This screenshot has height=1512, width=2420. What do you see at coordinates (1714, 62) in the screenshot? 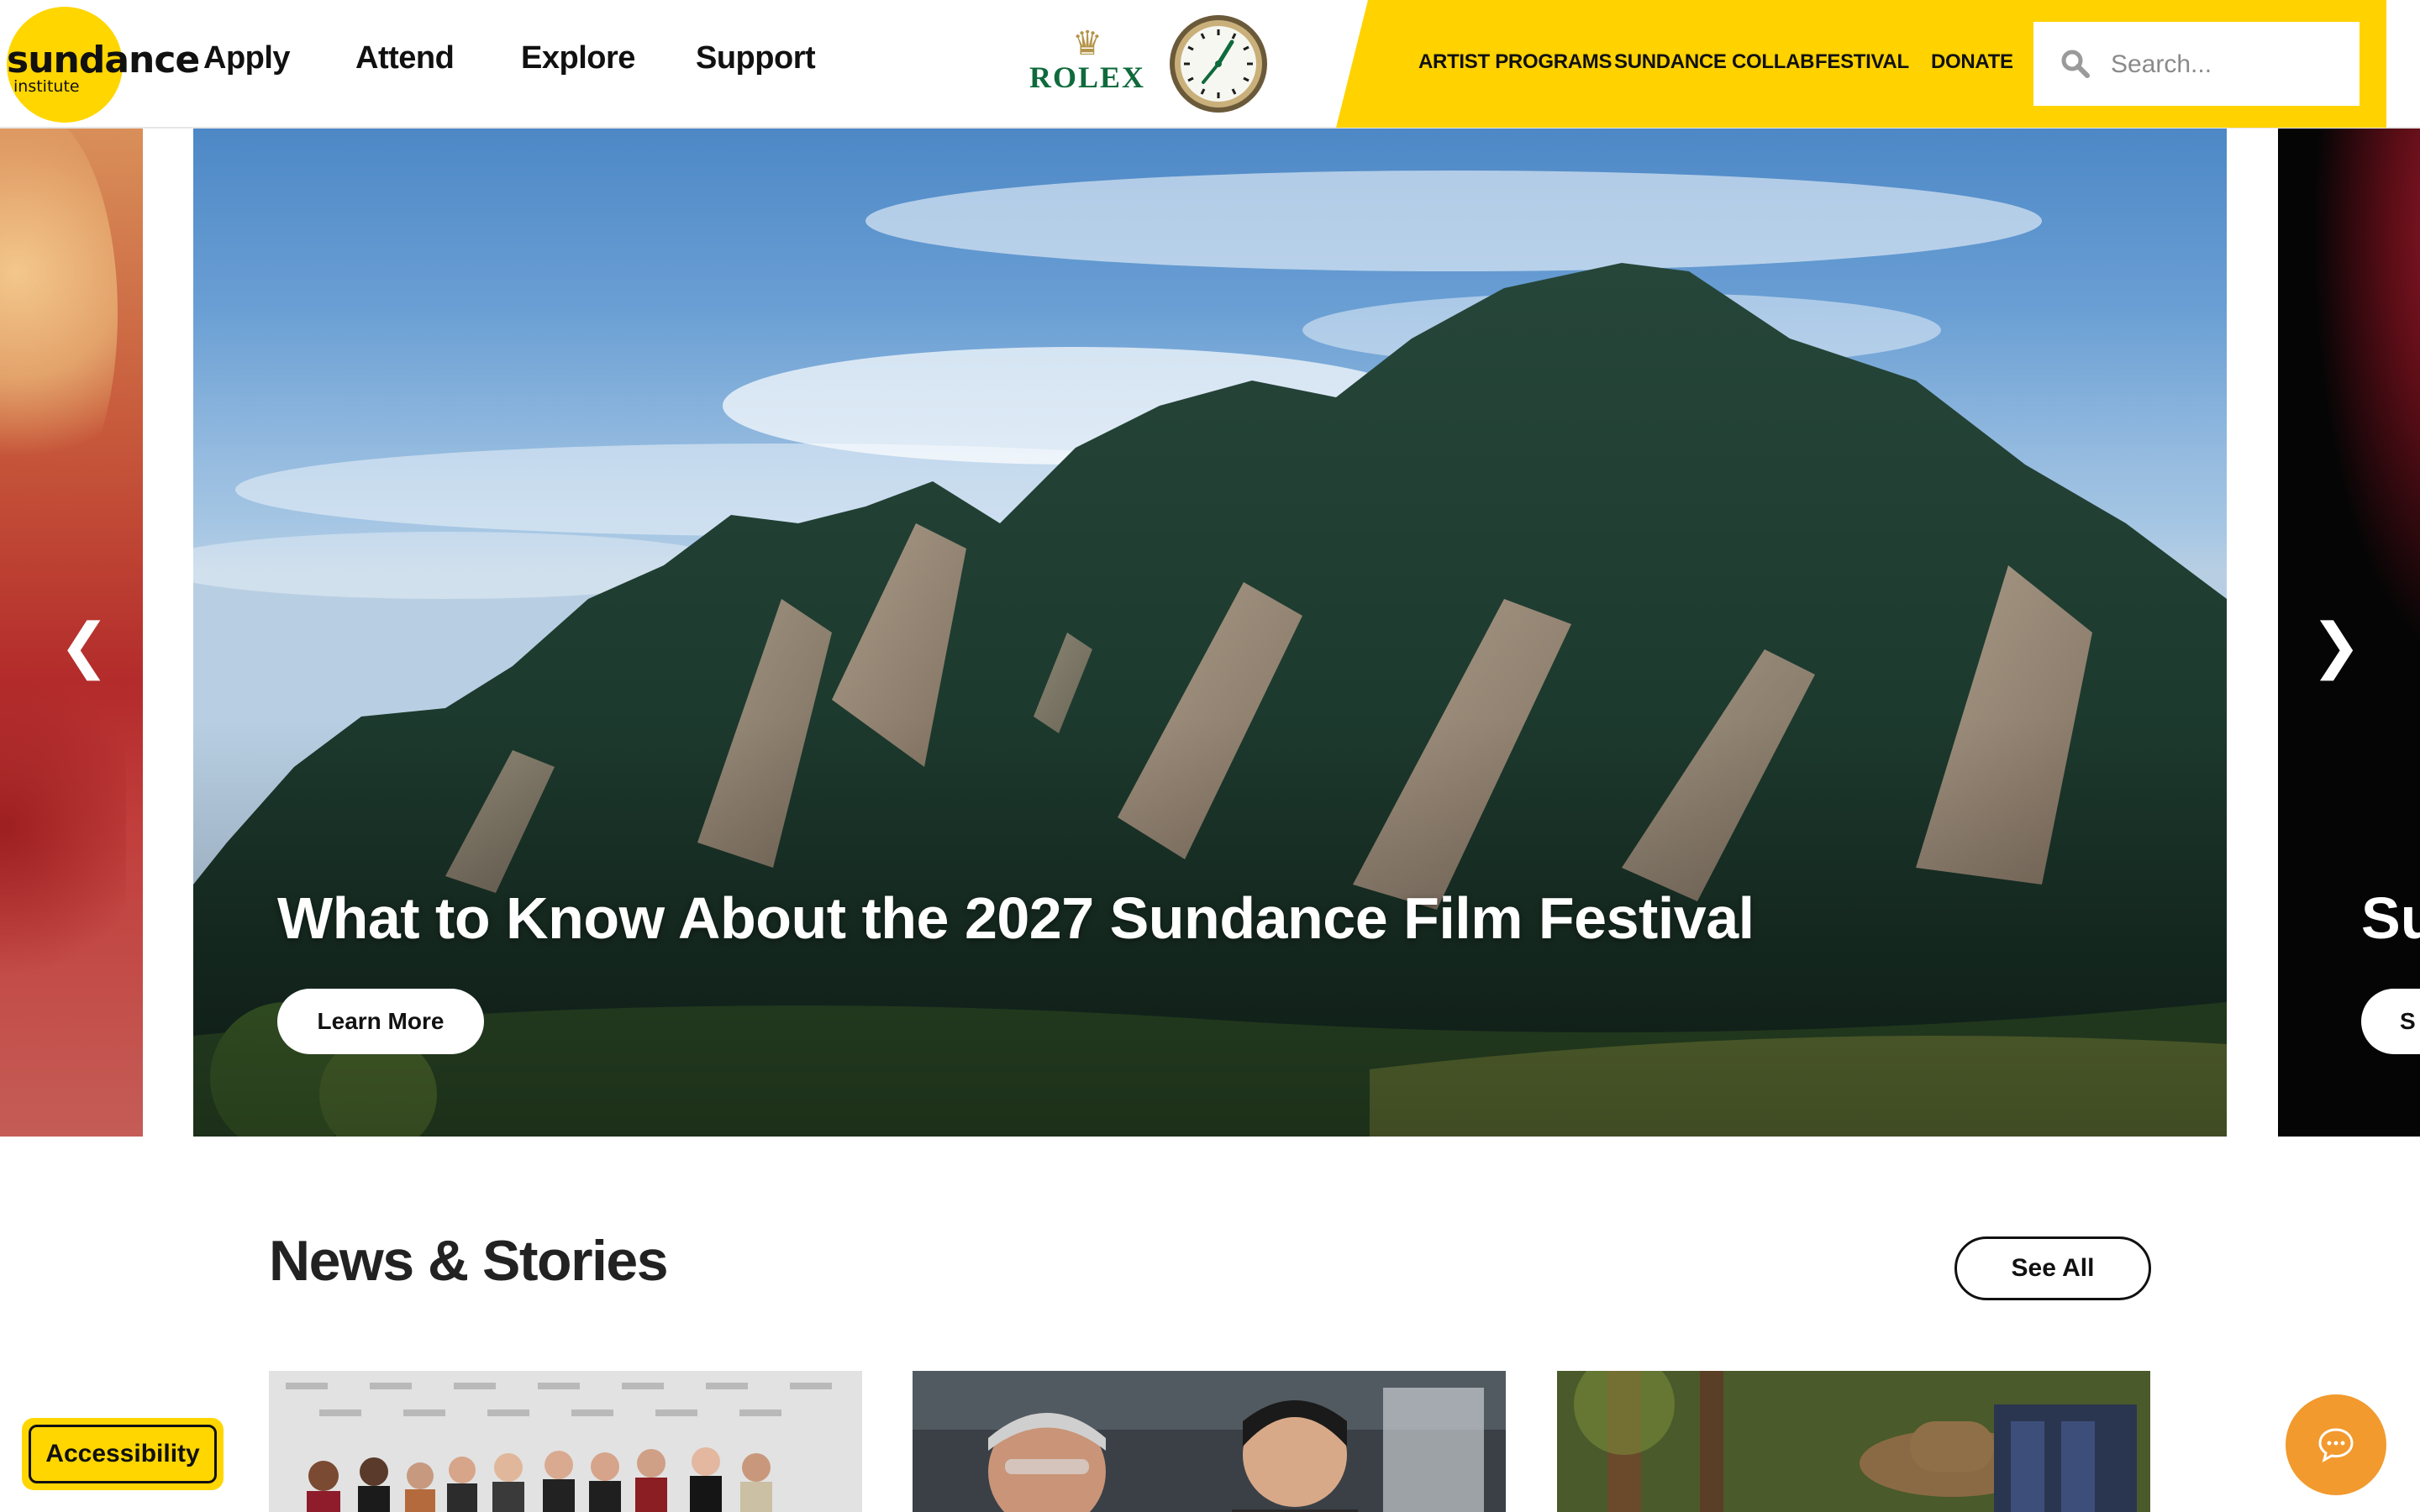
I see `nav-sundance-collab: SUNDANCE COLLAB` at bounding box center [1714, 62].